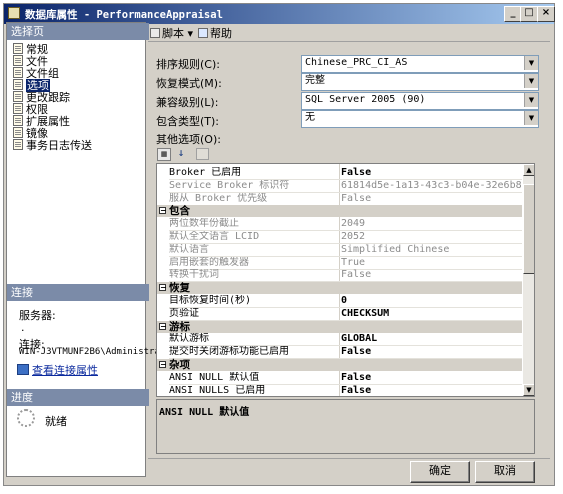 This screenshot has width=563, height=494. What do you see at coordinates (41, 121) in the screenshot?
I see `nav-page-item: 扩展属性` at bounding box center [41, 121].